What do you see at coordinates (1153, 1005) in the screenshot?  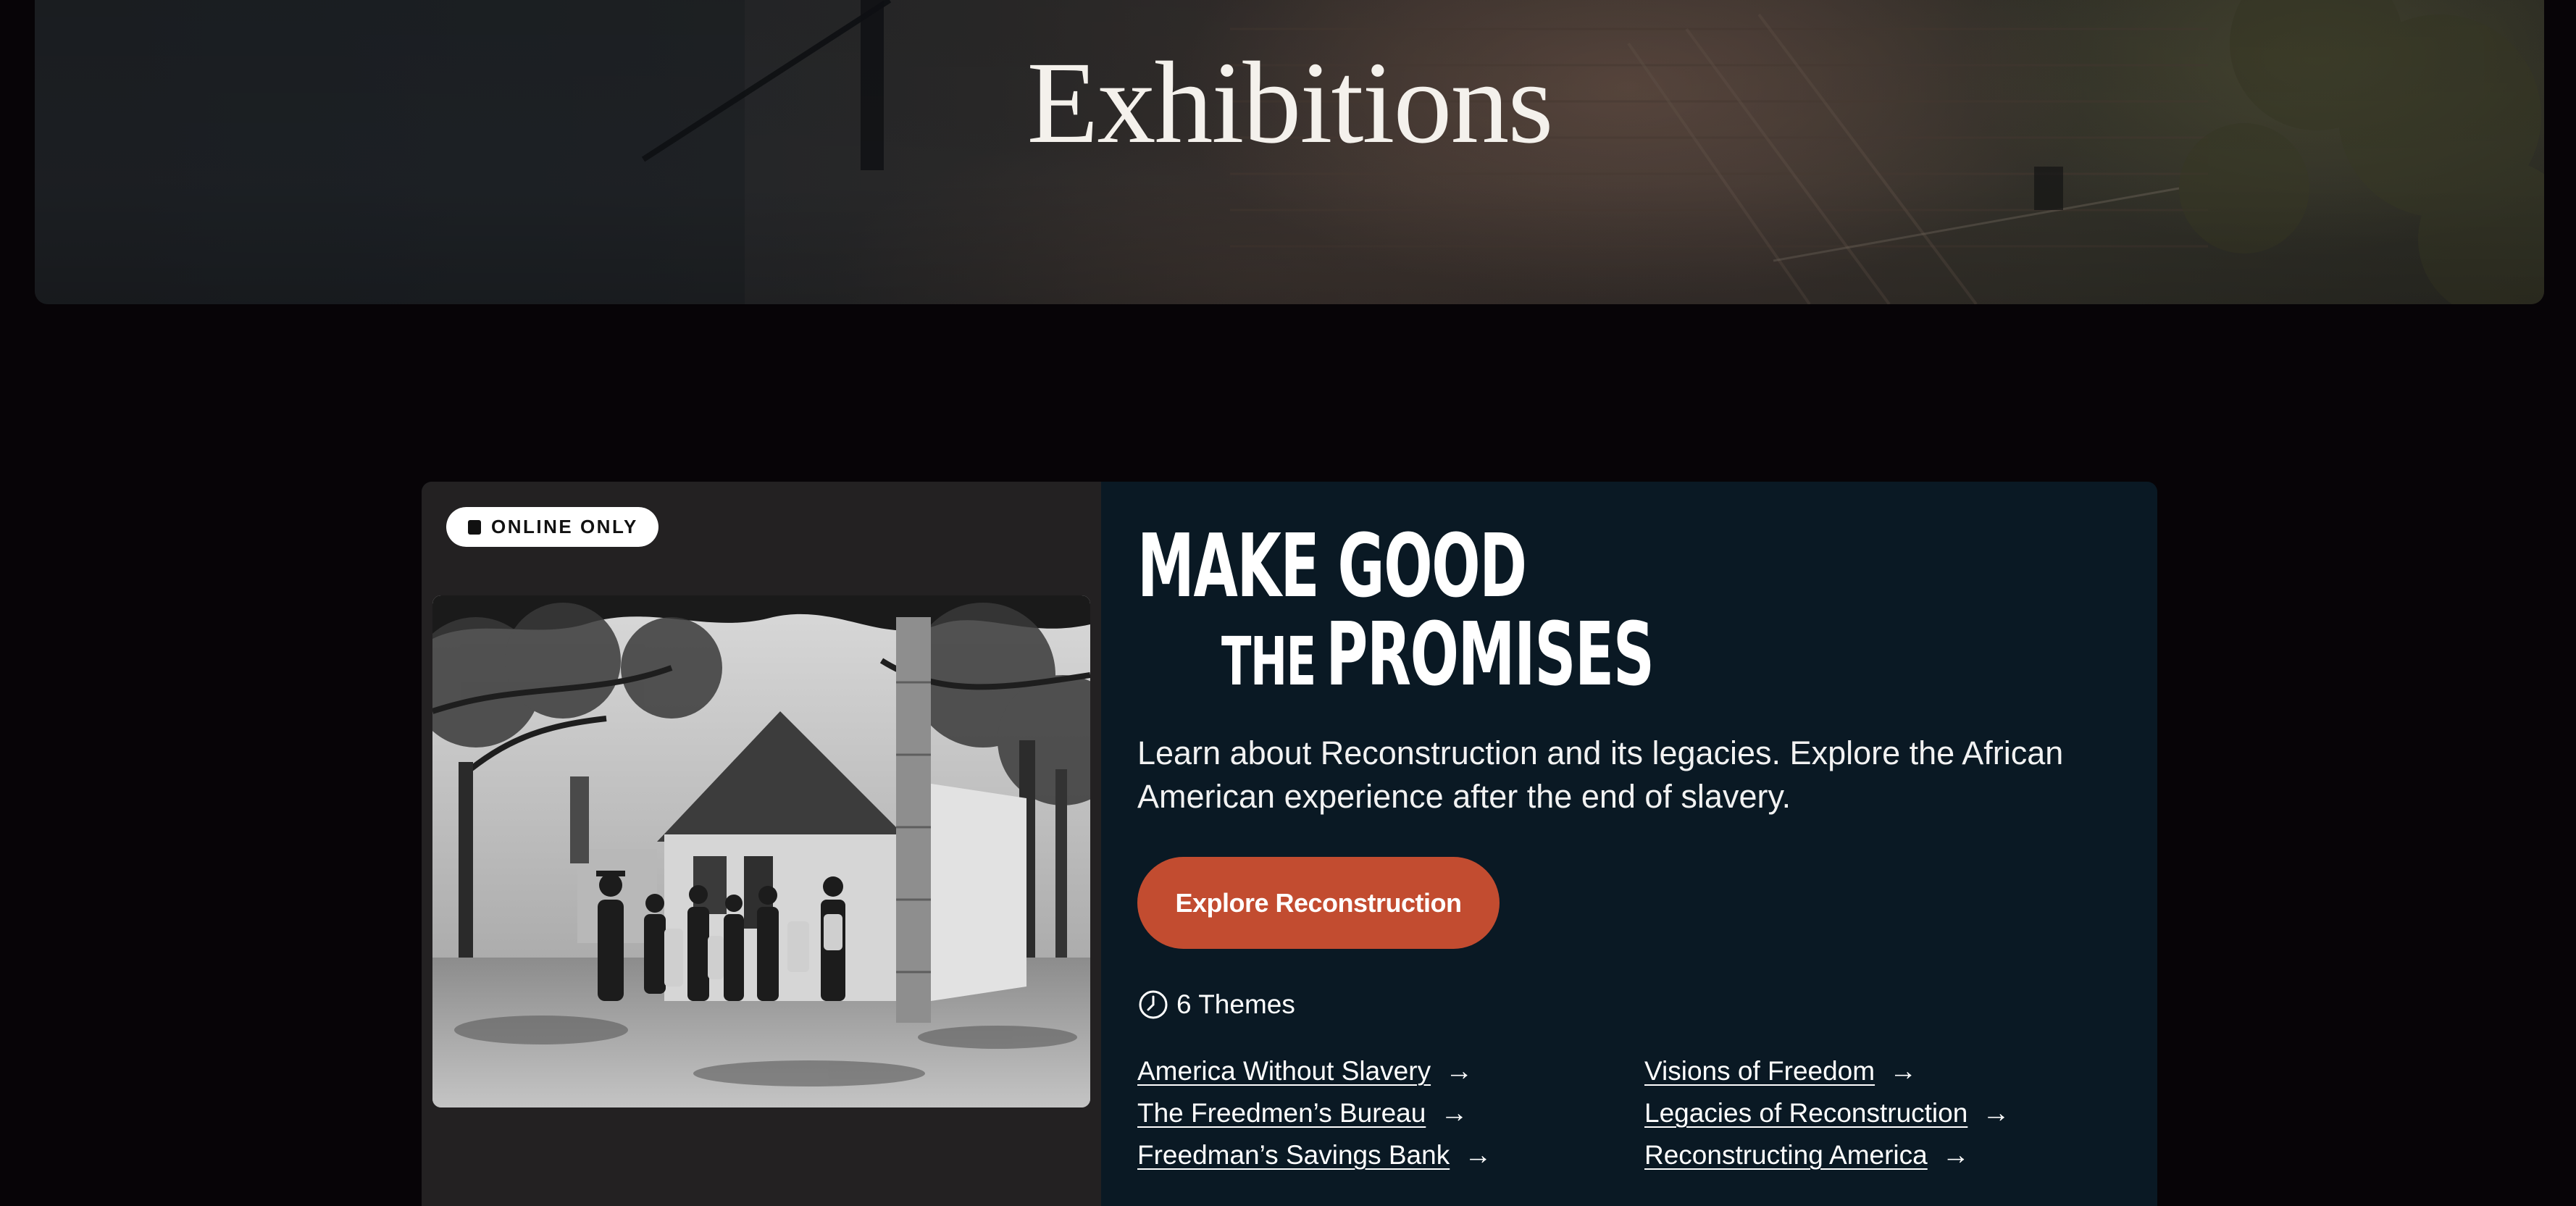 I see `clock-icon` at bounding box center [1153, 1005].